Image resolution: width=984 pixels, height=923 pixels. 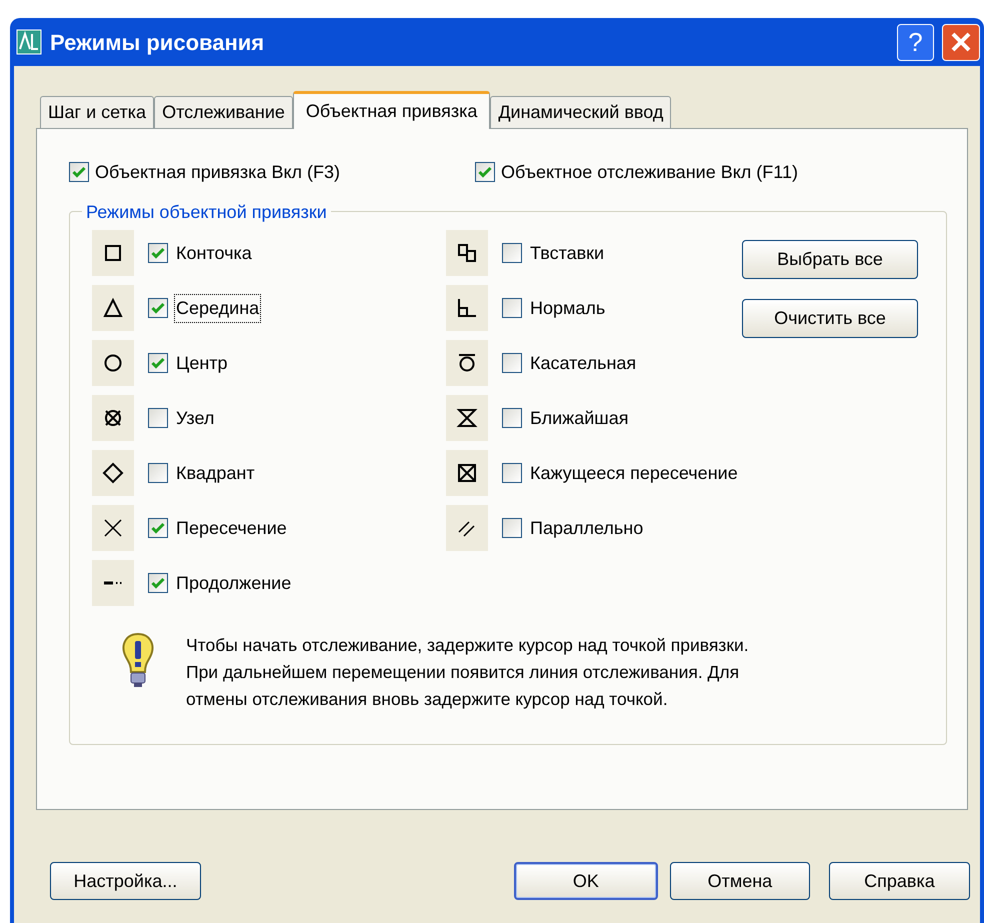 What do you see at coordinates (215, 473) in the screenshot?
I see `checkbox-label: Квадрант` at bounding box center [215, 473].